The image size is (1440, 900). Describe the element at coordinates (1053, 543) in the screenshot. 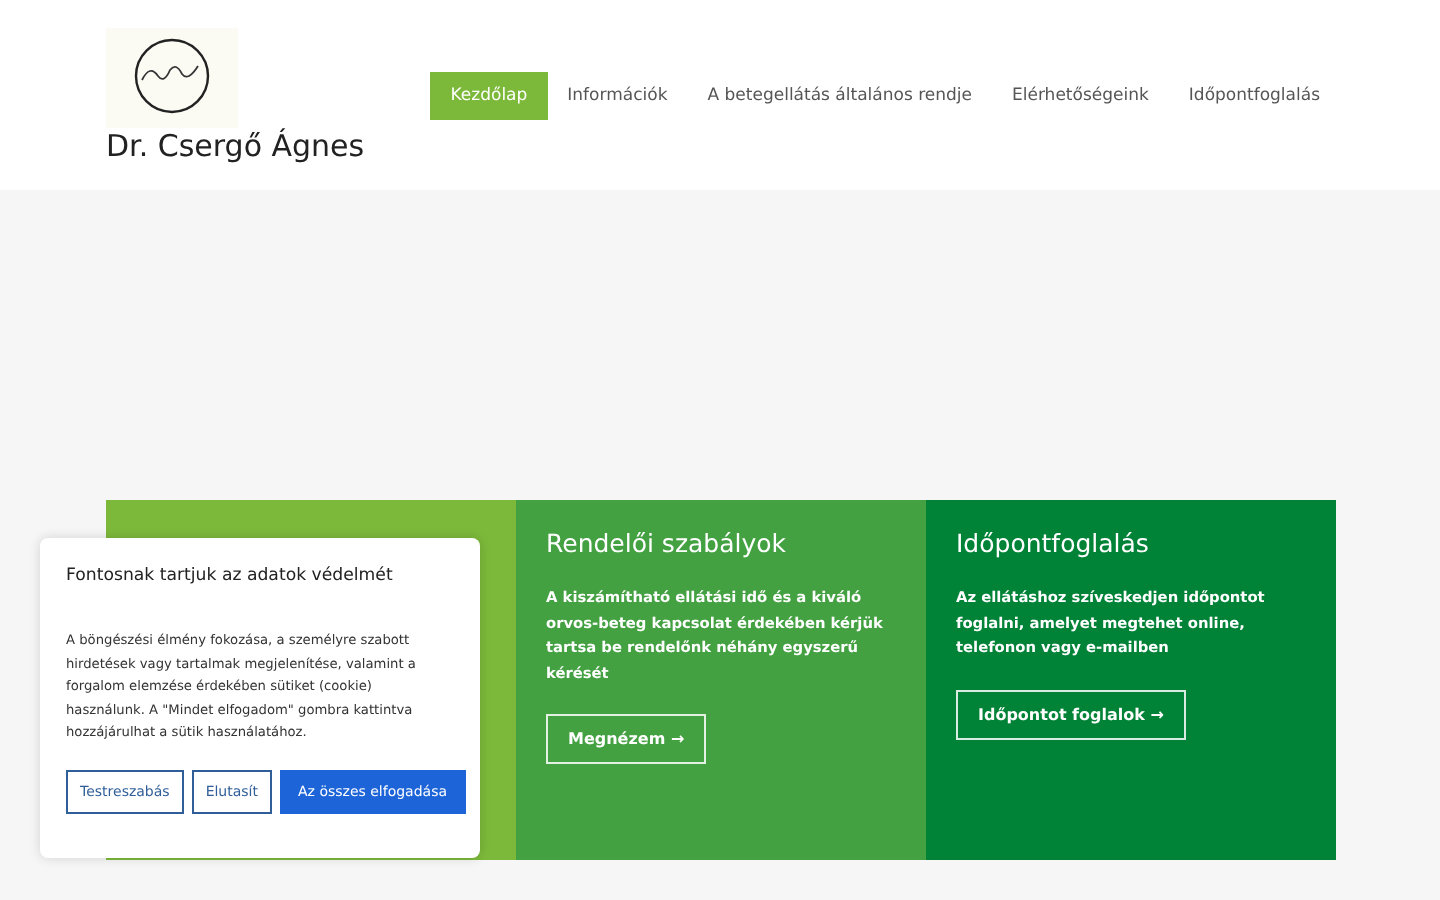

I see `card-title: Időpontfoglalás` at that location.